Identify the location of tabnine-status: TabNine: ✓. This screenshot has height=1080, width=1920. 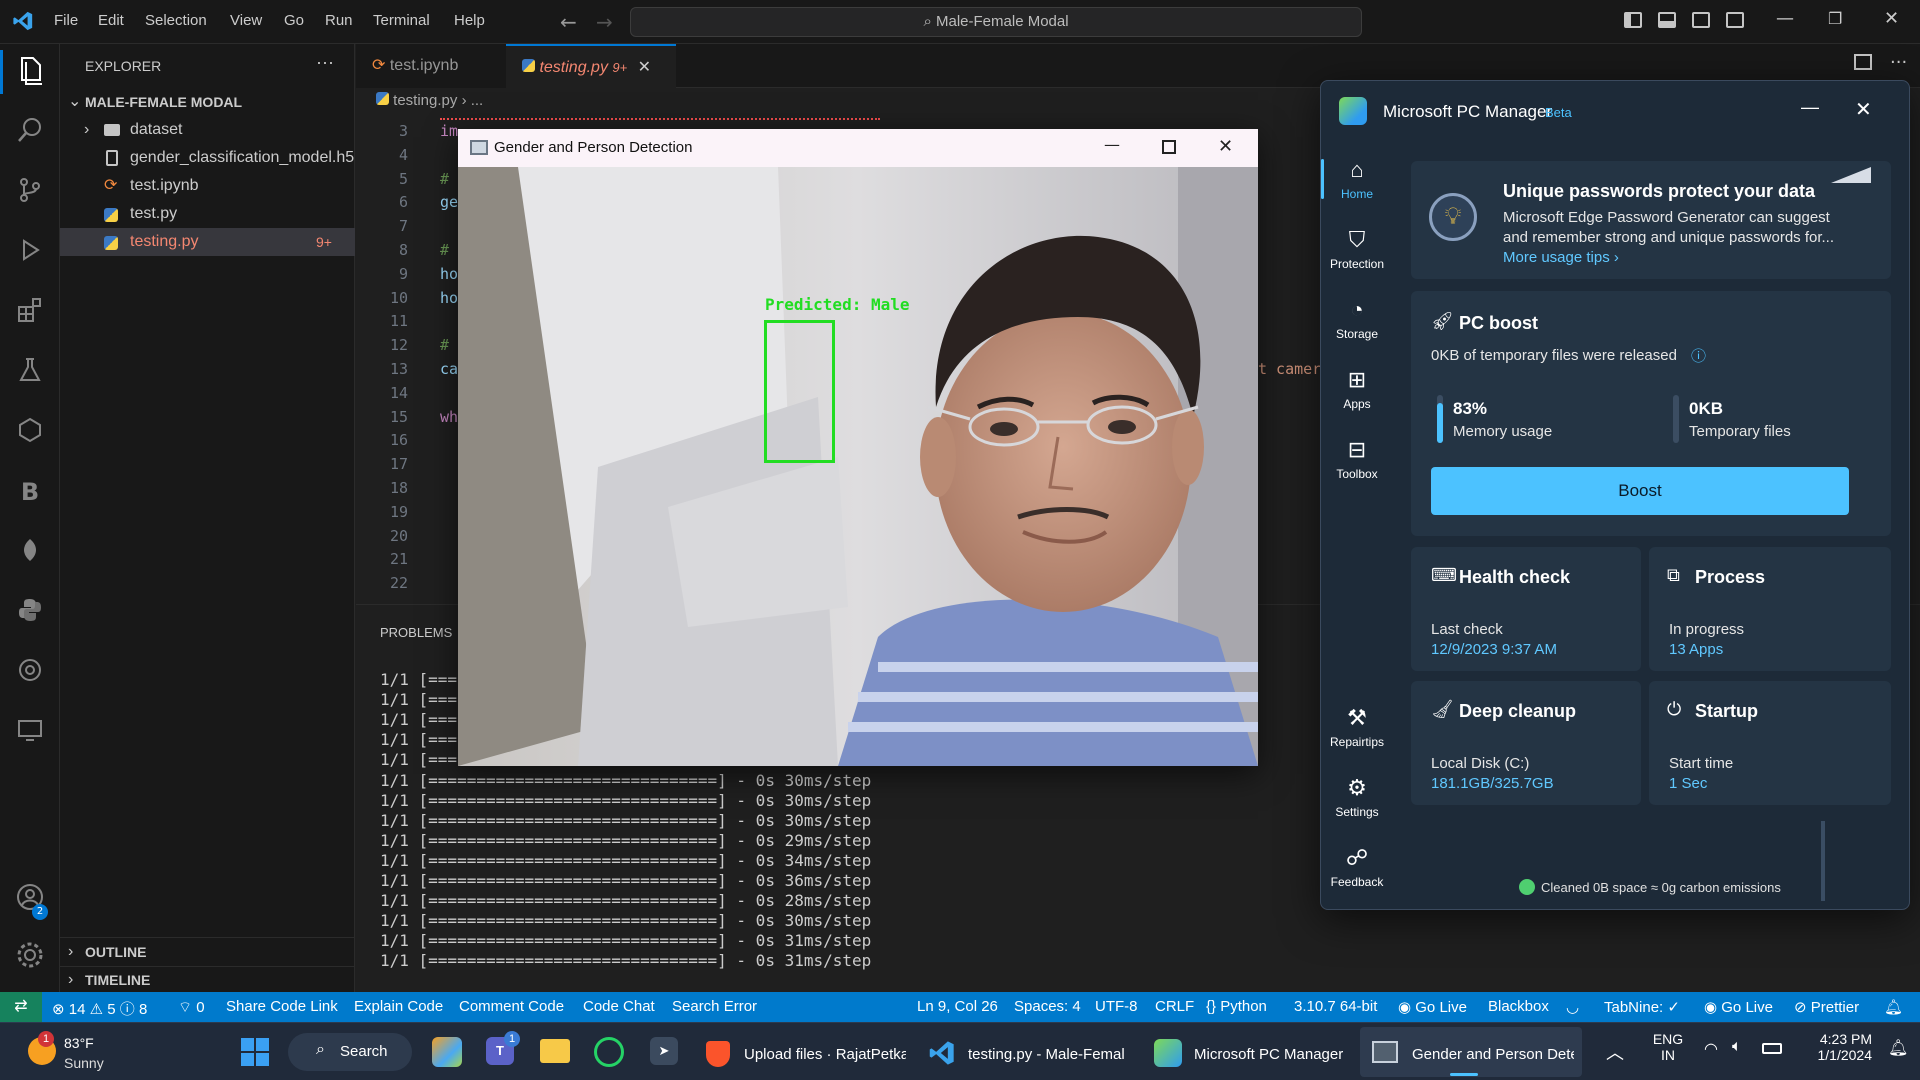
(1642, 1007).